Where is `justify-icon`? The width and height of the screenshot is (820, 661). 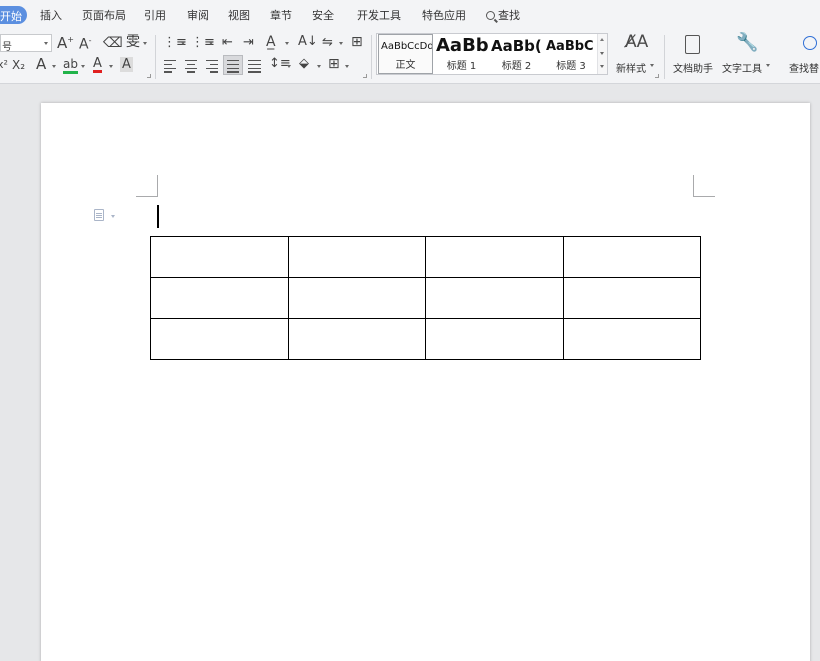
justify-icon is located at coordinates (233, 67).